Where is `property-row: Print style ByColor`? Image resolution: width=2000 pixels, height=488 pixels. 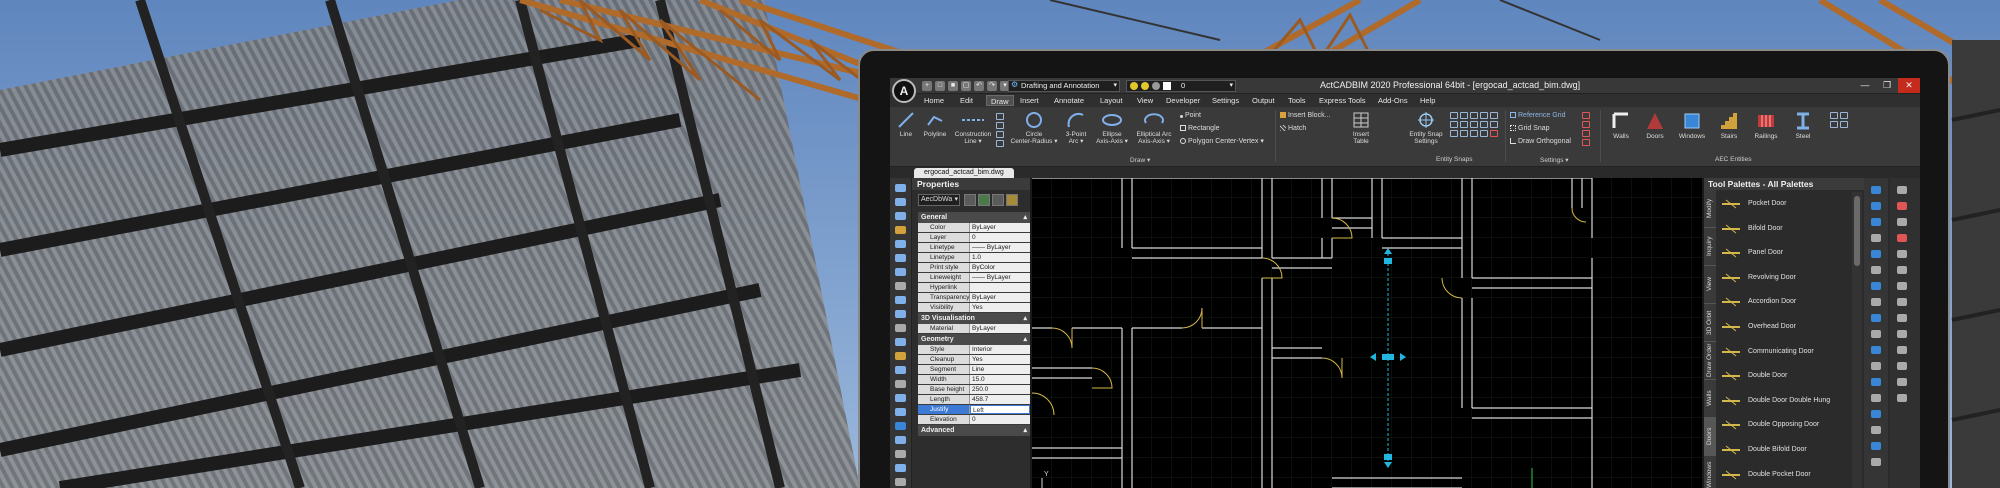 property-row: Print style ByColor is located at coordinates (974, 268).